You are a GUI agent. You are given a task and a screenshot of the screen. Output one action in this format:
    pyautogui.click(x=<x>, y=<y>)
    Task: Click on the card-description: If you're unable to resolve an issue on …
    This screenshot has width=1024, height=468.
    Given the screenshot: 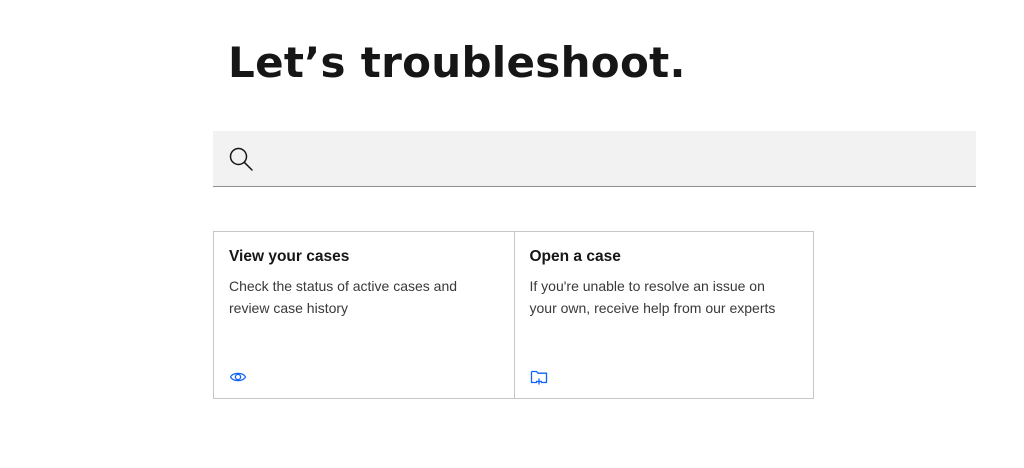 What is the action you would take?
    pyautogui.click(x=652, y=297)
    